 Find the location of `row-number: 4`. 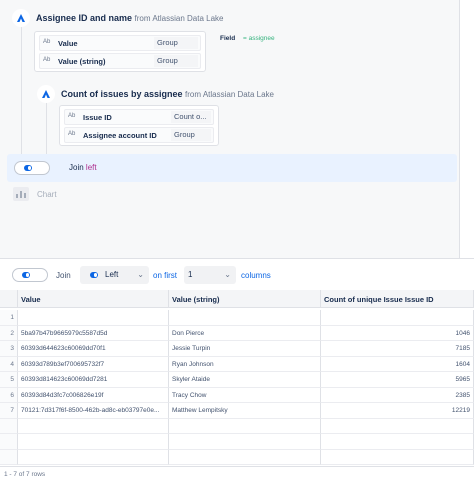

row-number: 4 is located at coordinates (9, 364).